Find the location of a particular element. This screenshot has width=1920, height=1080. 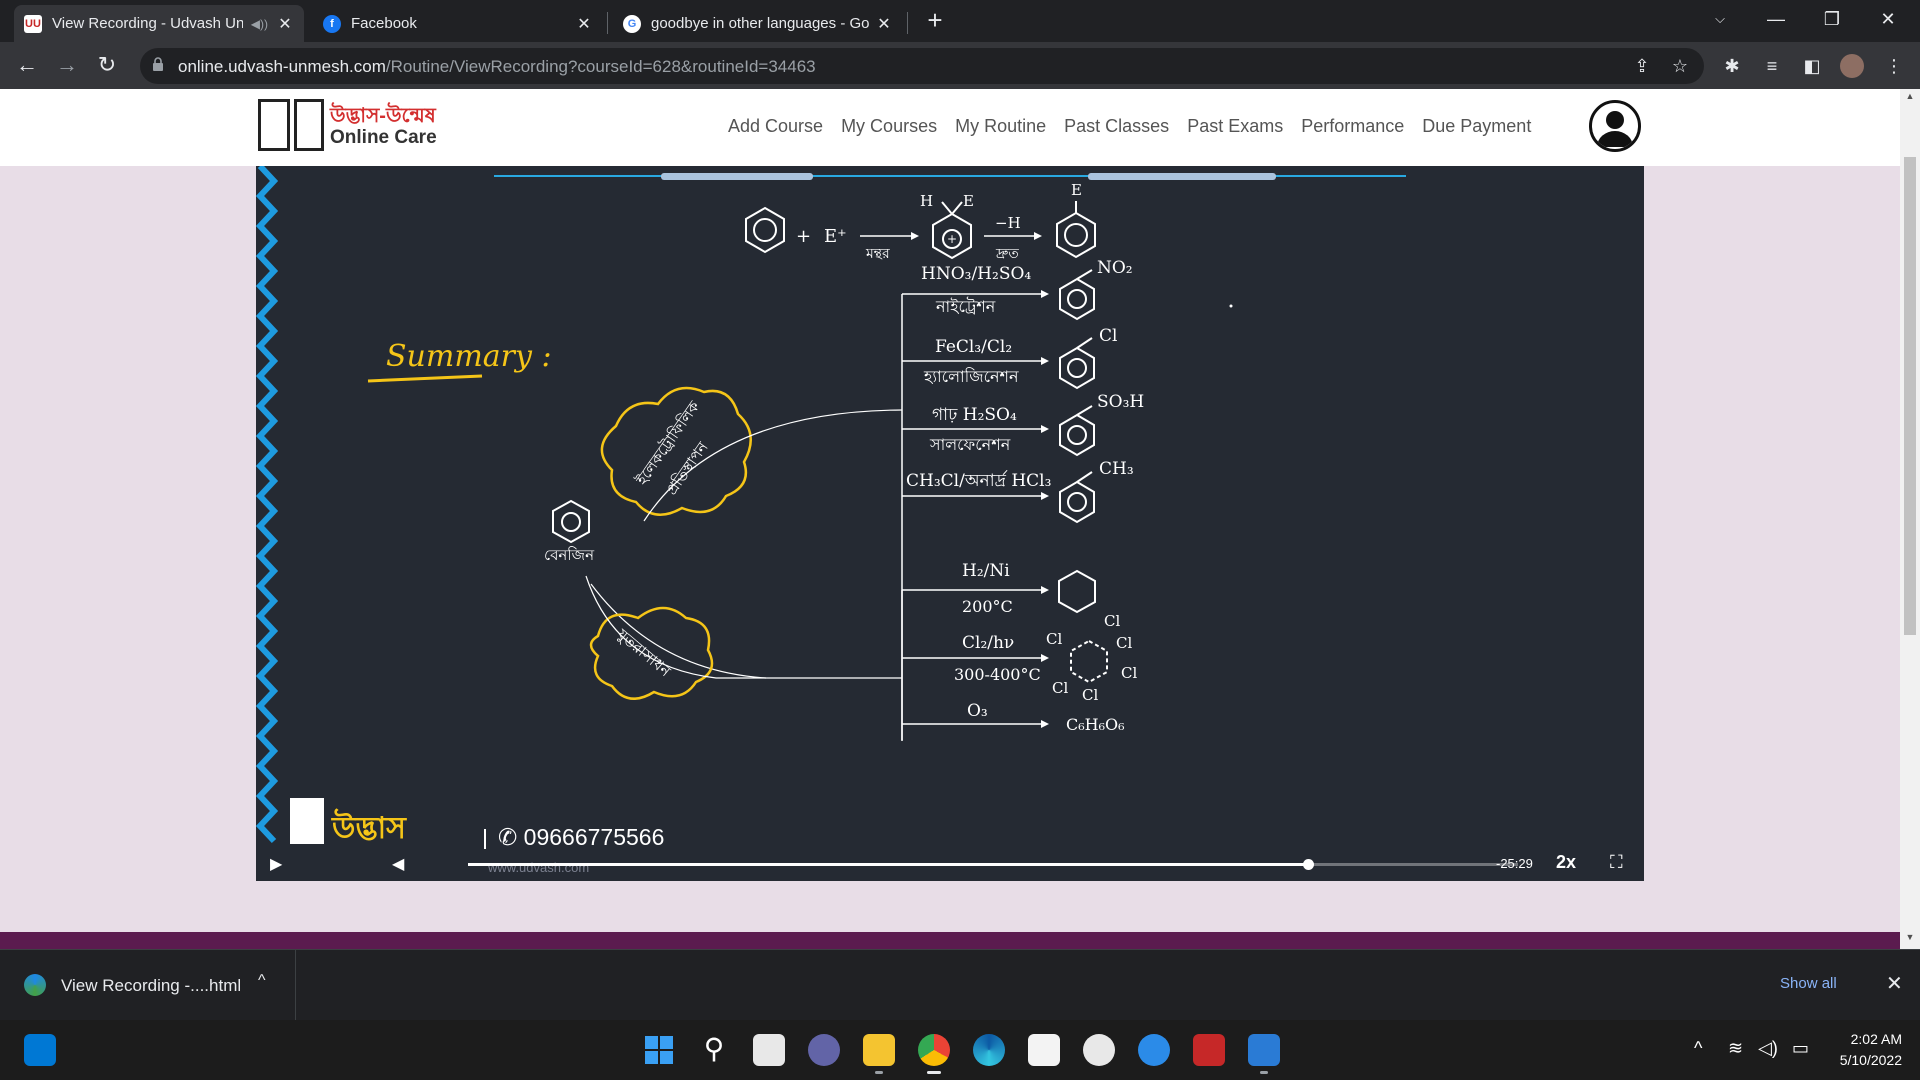

side-panel-icon: ◧ is located at coordinates (1812, 66).